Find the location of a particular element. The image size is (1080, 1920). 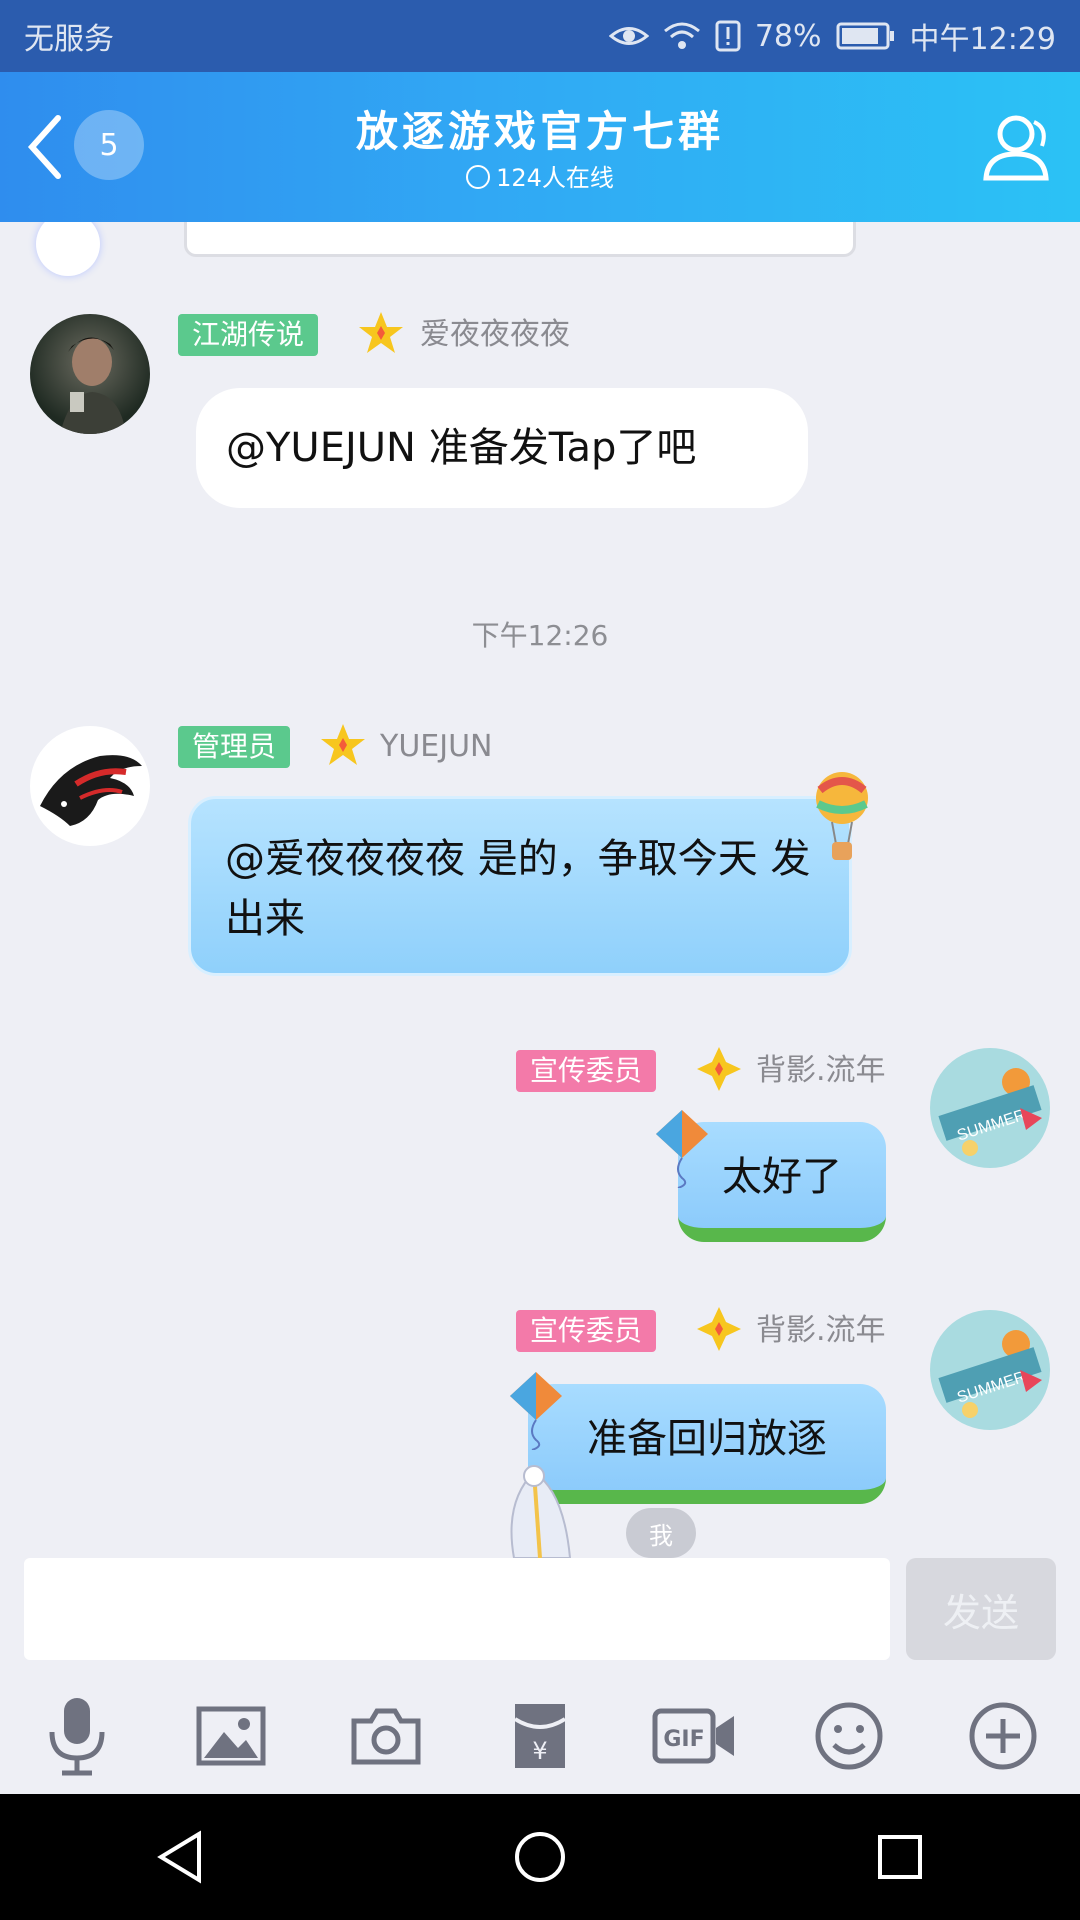

online-text: 124人在线 is located at coordinates (555, 178).